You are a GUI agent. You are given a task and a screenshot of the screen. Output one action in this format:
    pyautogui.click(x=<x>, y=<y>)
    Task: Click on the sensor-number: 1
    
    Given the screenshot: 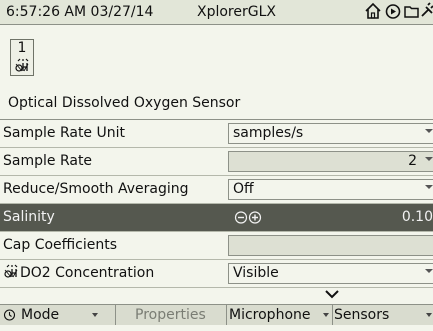 What is the action you would take?
    pyautogui.click(x=22, y=48)
    